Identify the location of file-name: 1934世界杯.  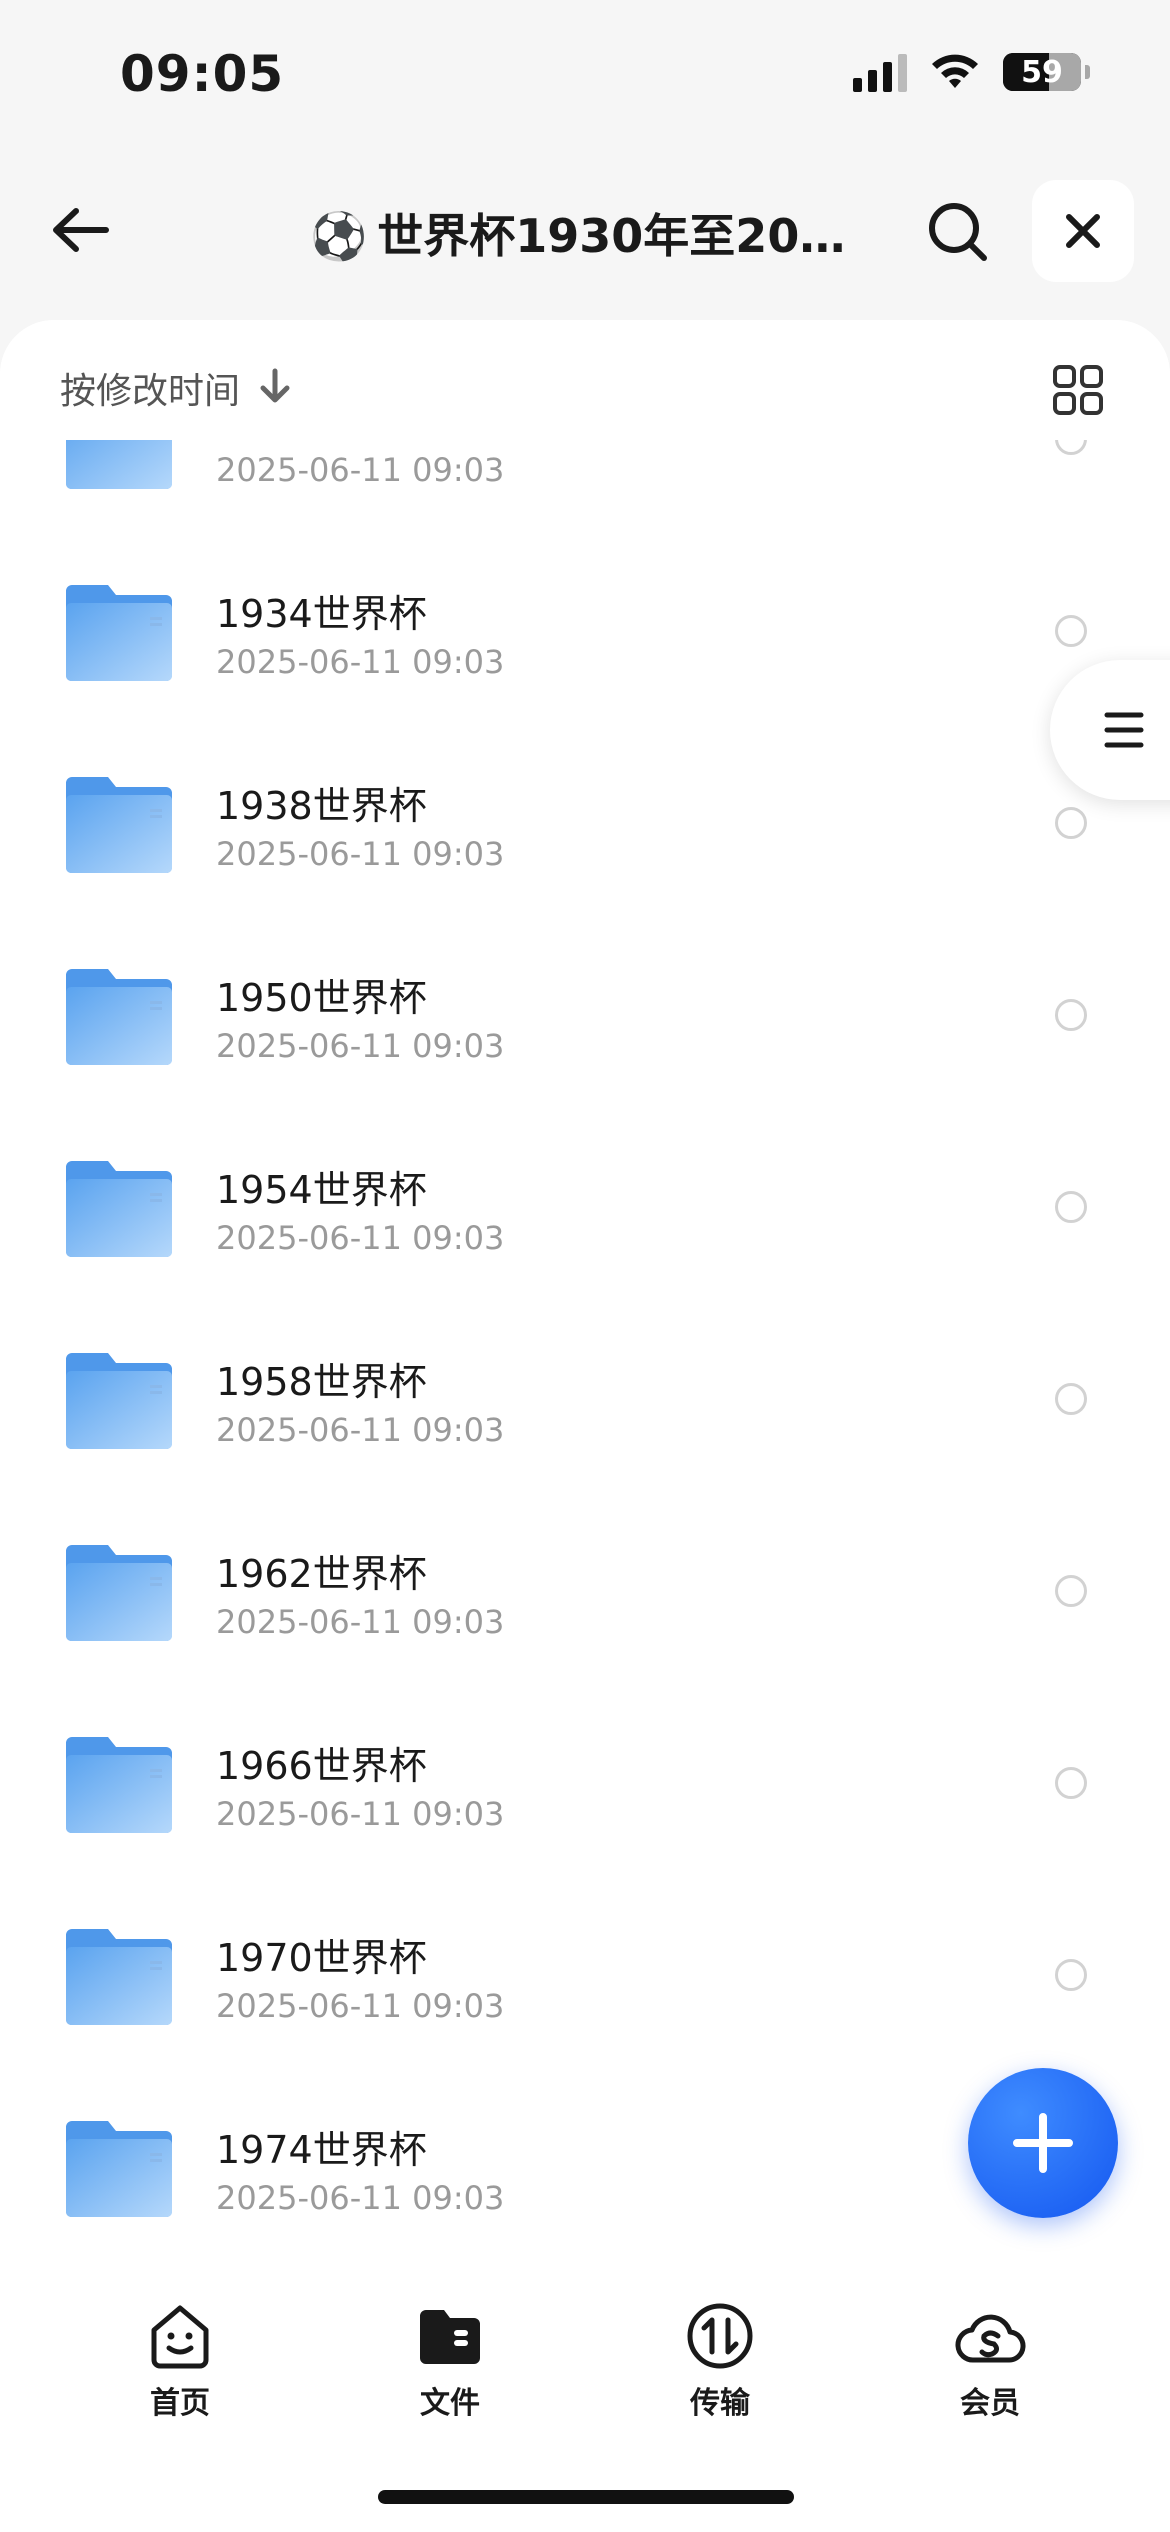
(321, 614).